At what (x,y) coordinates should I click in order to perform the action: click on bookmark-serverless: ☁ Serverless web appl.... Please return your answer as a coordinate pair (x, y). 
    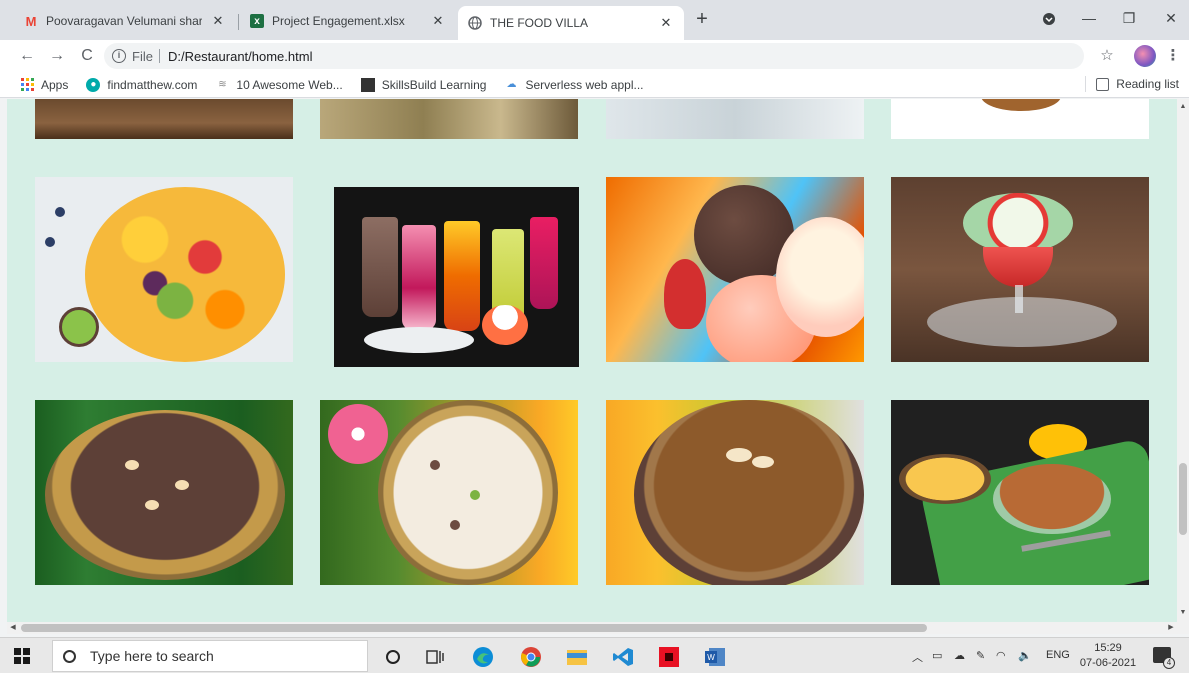
    Looking at the image, I should click on (573, 85).